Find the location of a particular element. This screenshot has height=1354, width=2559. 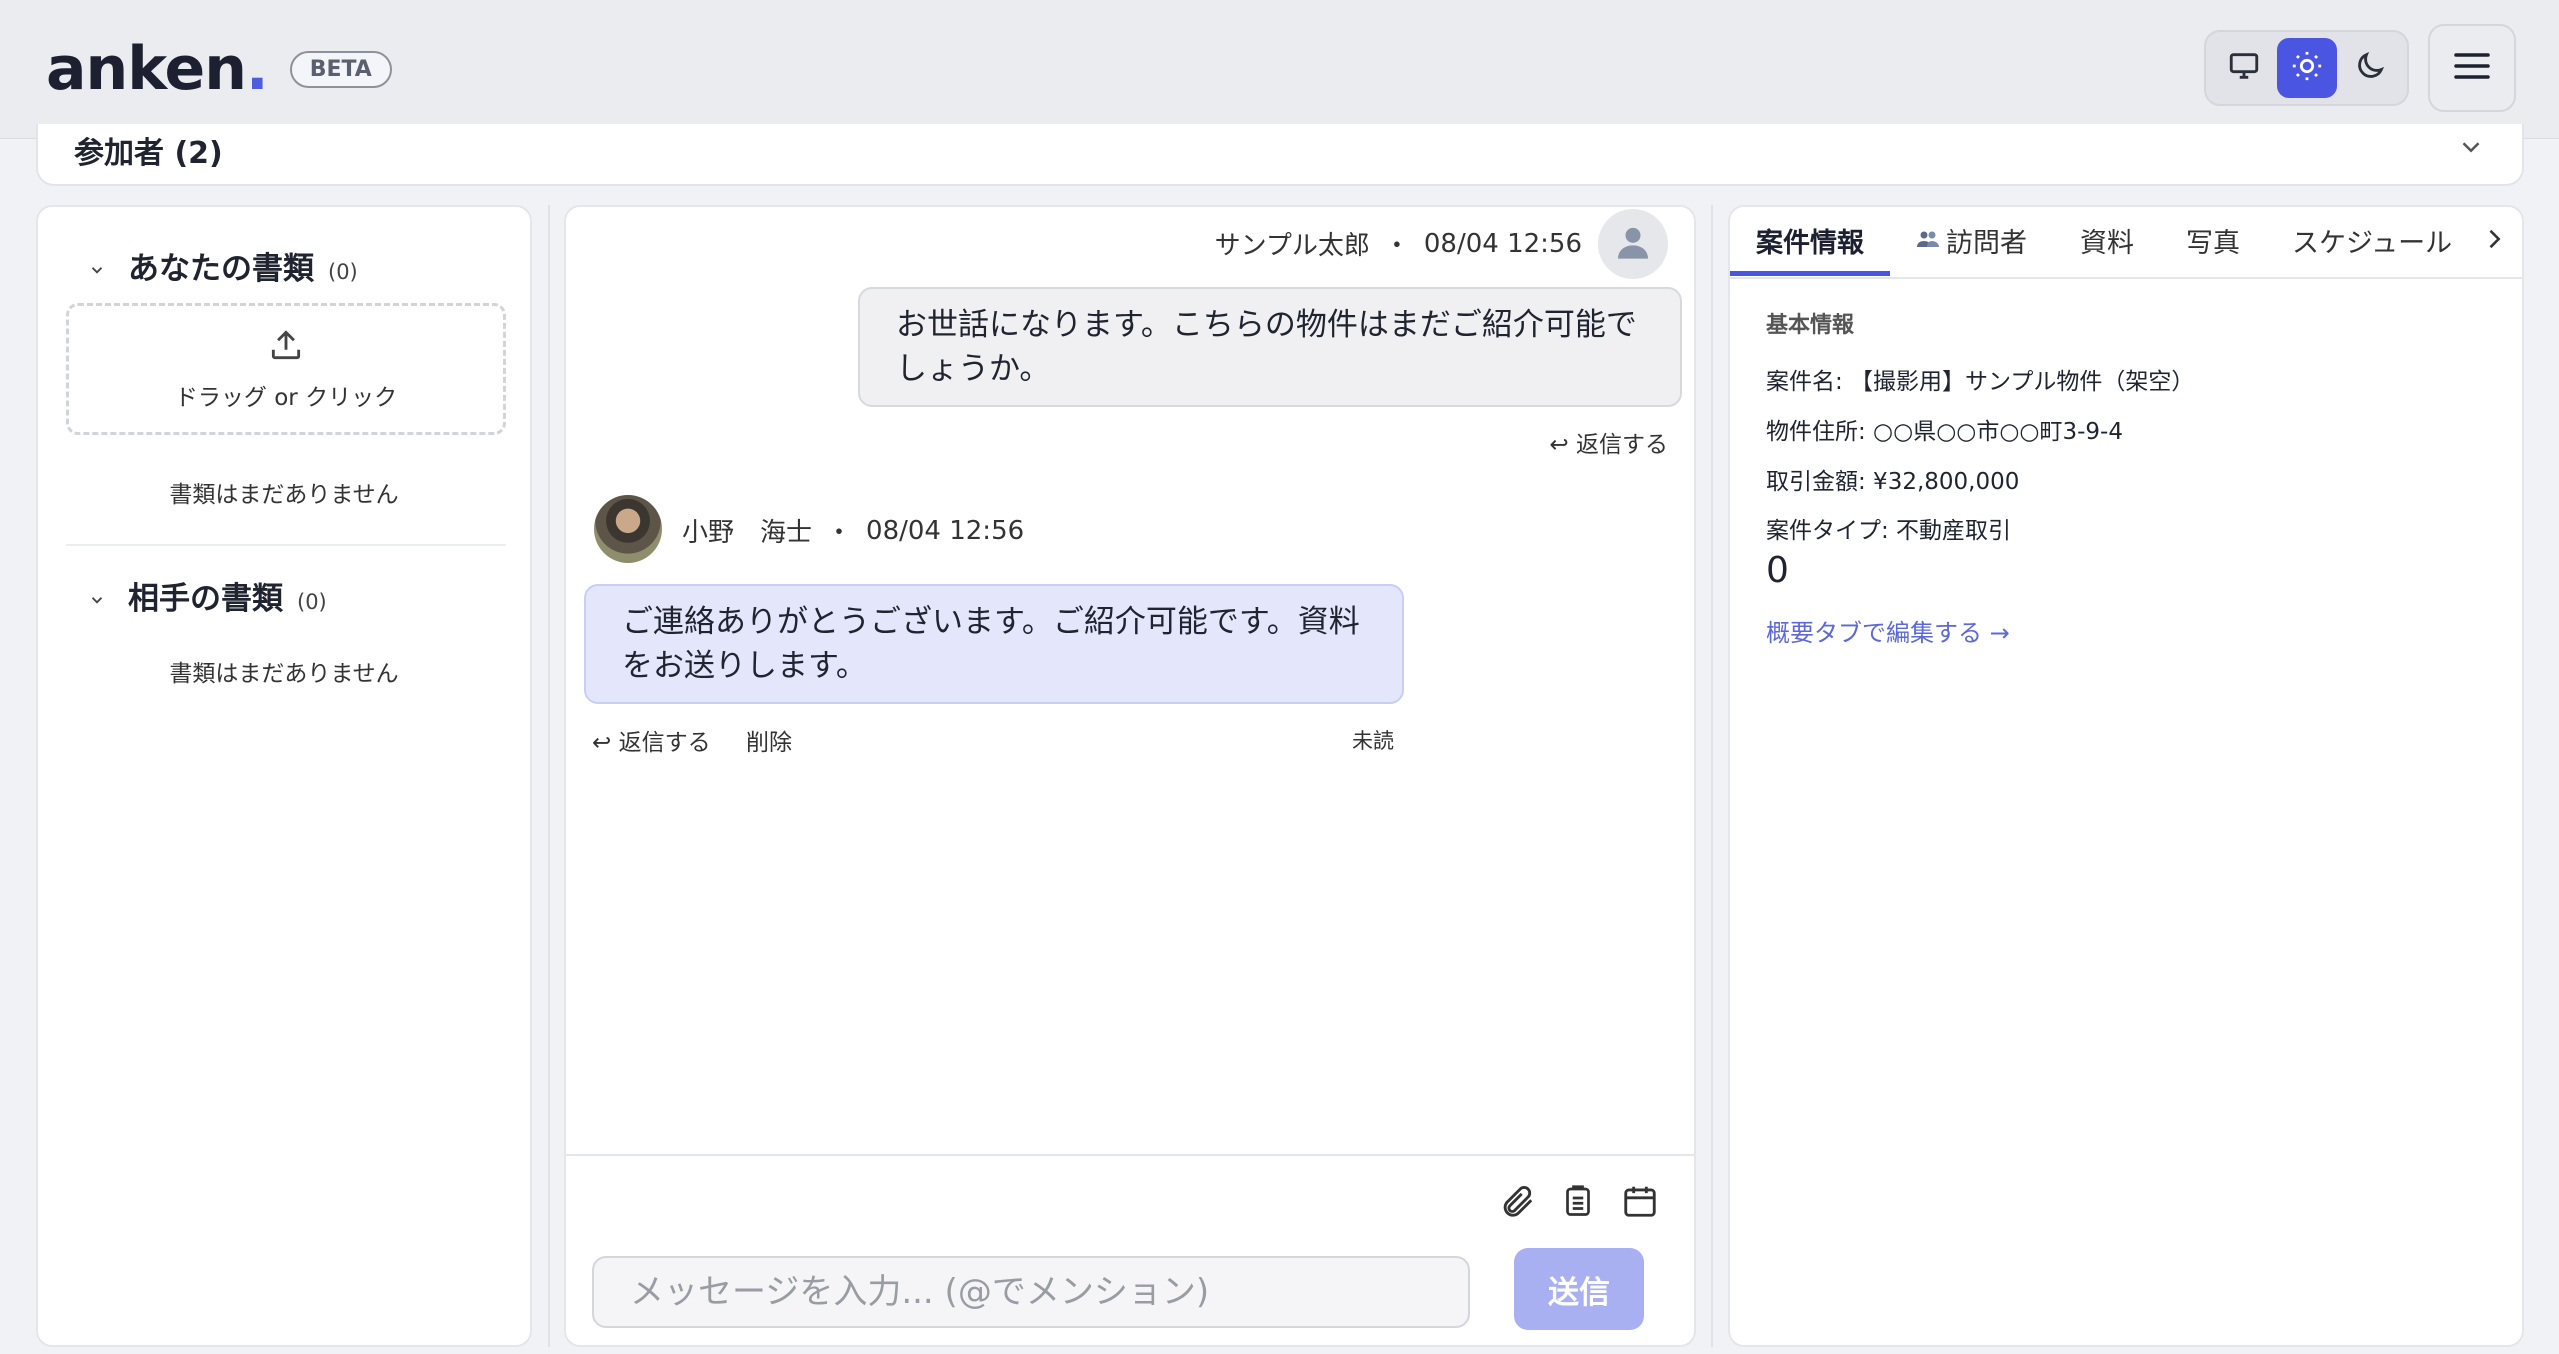

schedule-button is located at coordinates (1640, 1203).